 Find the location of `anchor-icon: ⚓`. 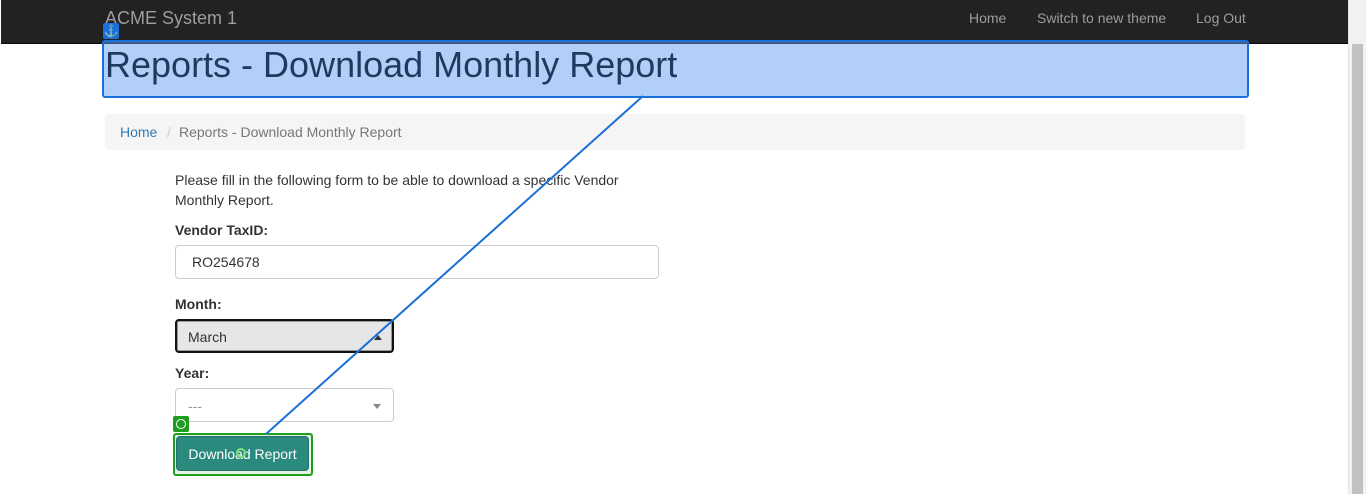

anchor-icon: ⚓ is located at coordinates (111, 31).